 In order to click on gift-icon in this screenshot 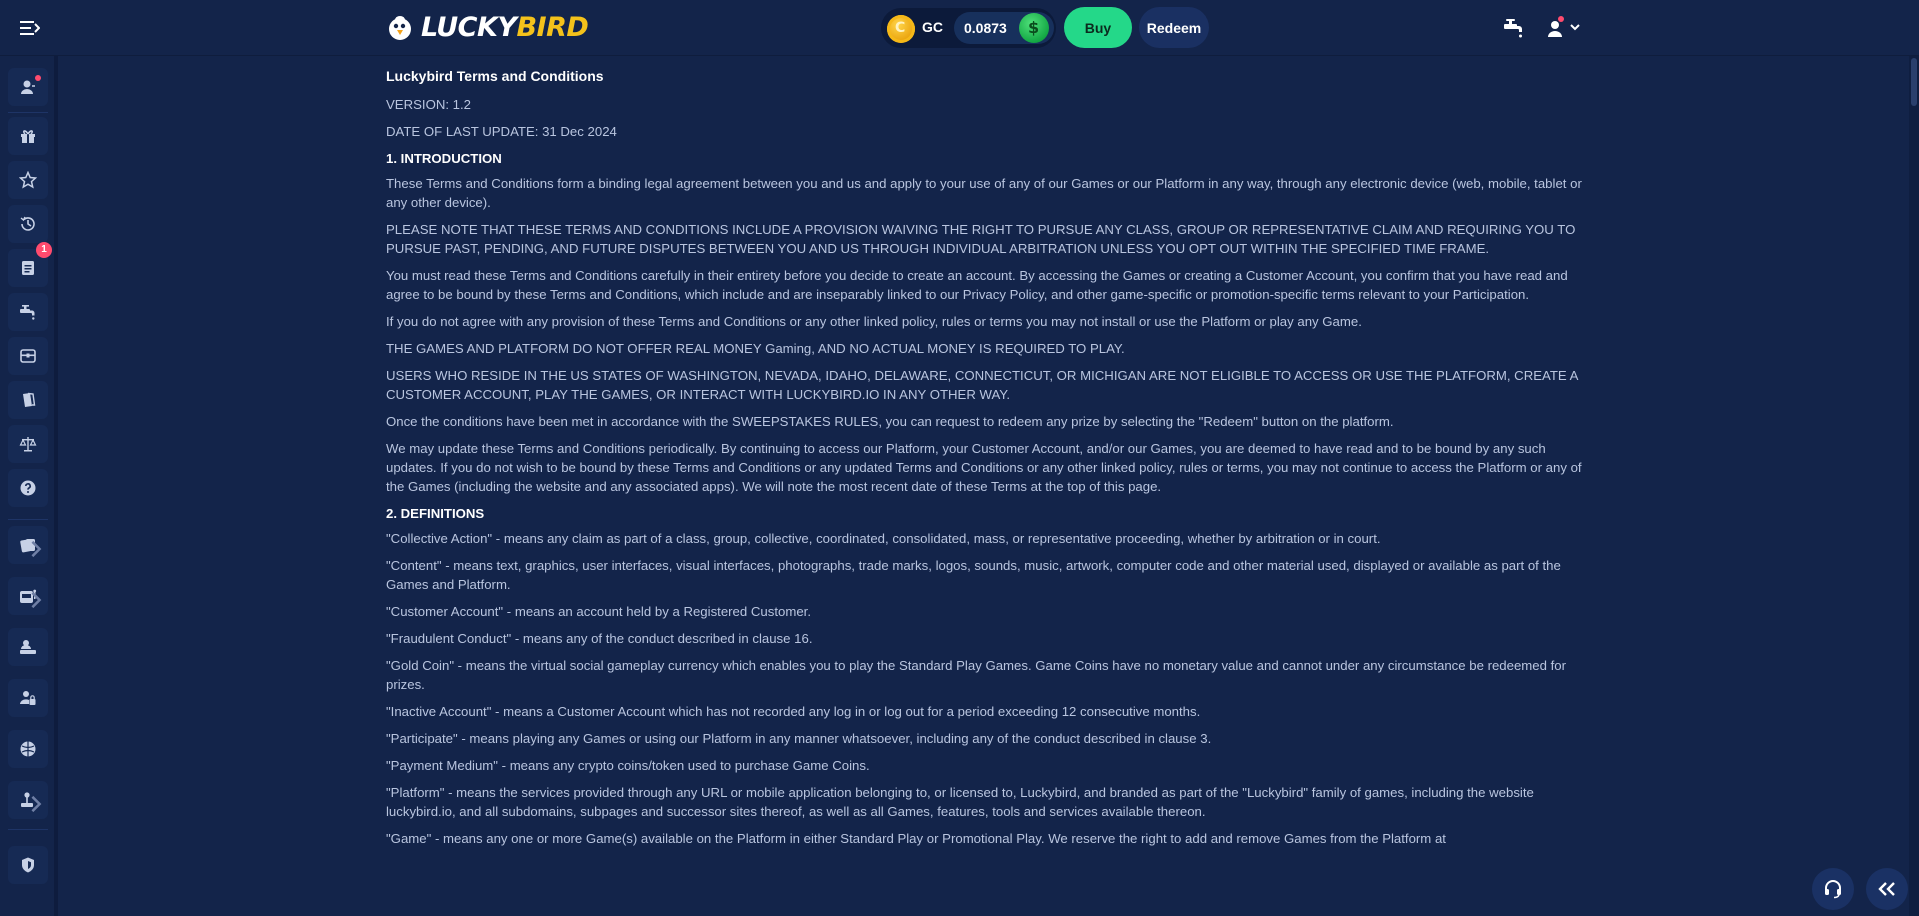, I will do `click(28, 136)`.